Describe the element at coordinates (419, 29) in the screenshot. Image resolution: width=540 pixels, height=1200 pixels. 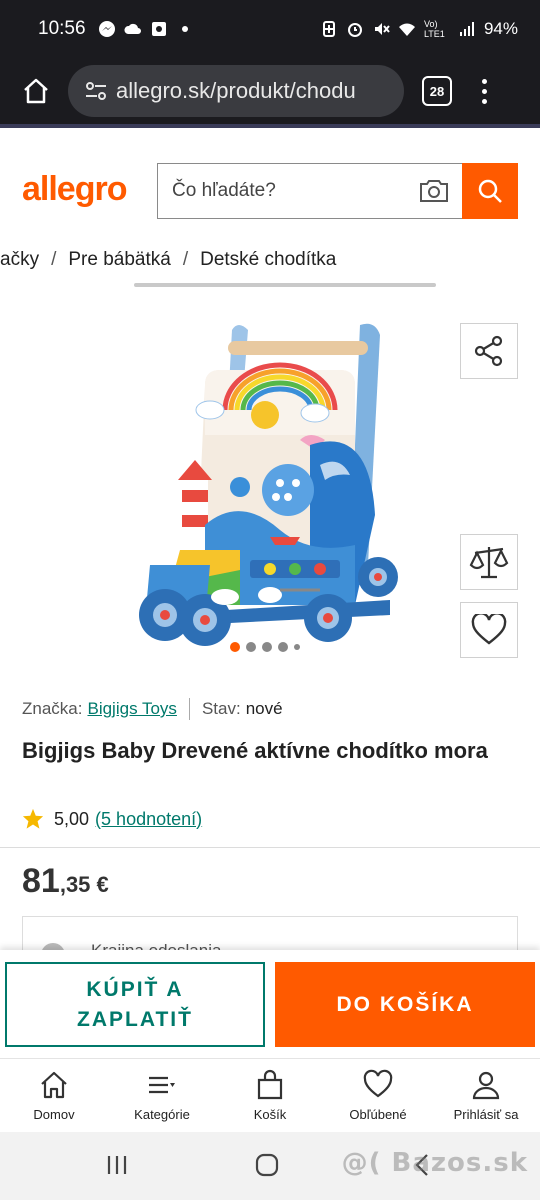
I see `status-right: Vo) LTE1 94%` at that location.